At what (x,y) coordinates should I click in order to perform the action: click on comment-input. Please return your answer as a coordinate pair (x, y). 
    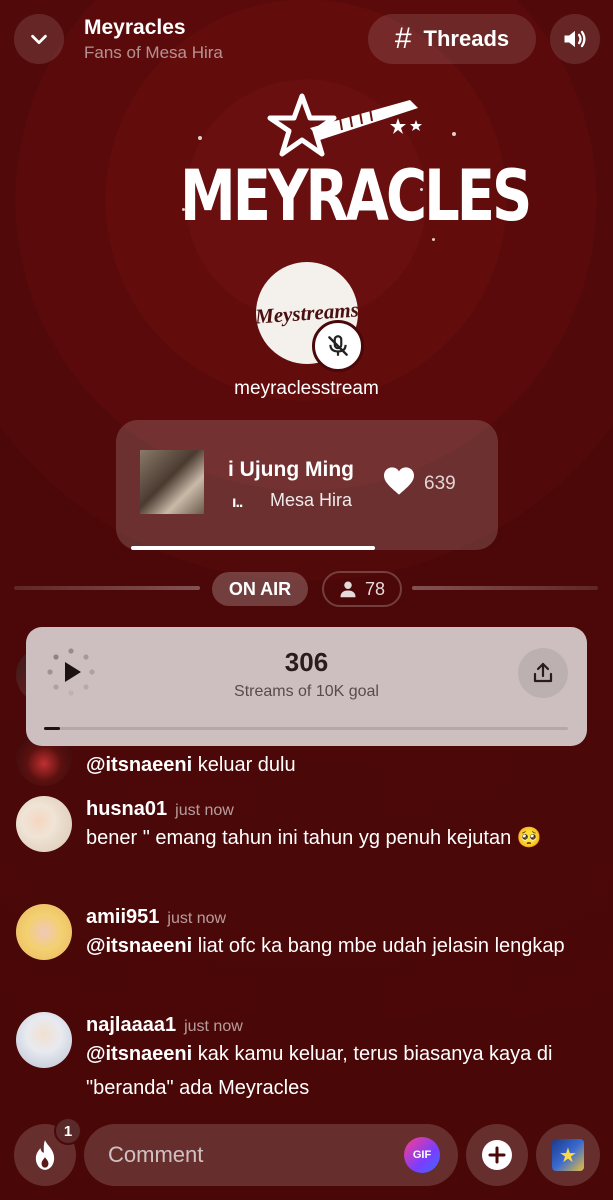
    Looking at the image, I should click on (248, 1155).